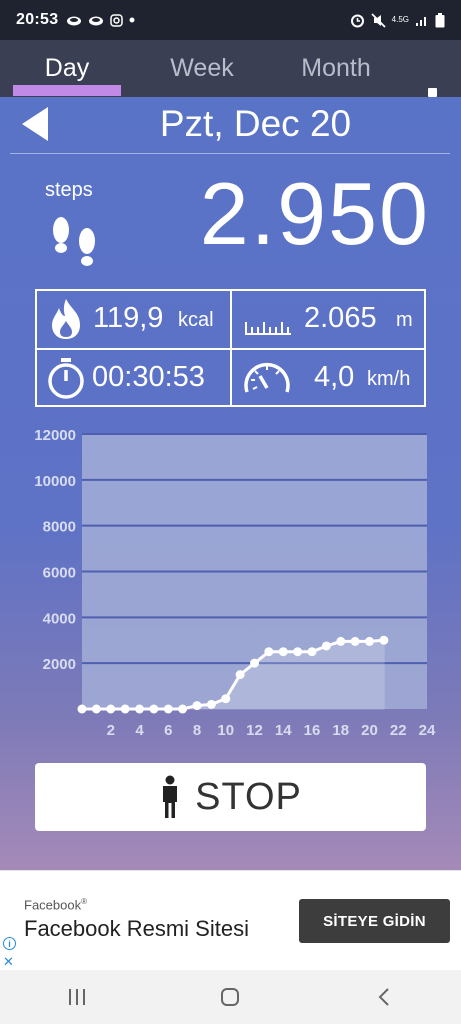  I want to click on recents-button, so click(77, 997).